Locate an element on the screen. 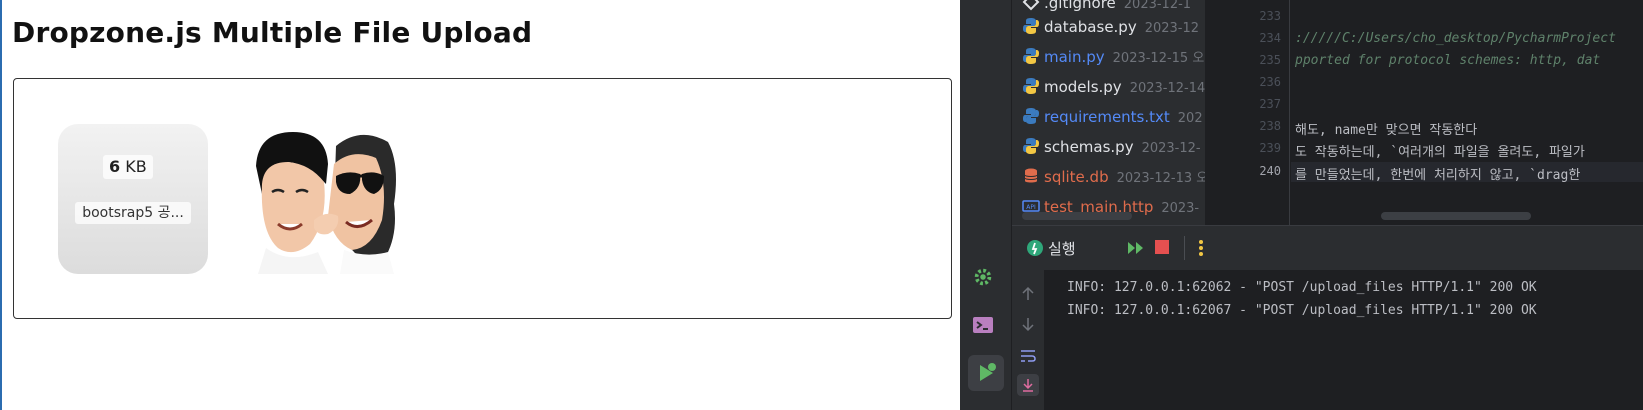  line-number: 236 is located at coordinates (1270, 82).